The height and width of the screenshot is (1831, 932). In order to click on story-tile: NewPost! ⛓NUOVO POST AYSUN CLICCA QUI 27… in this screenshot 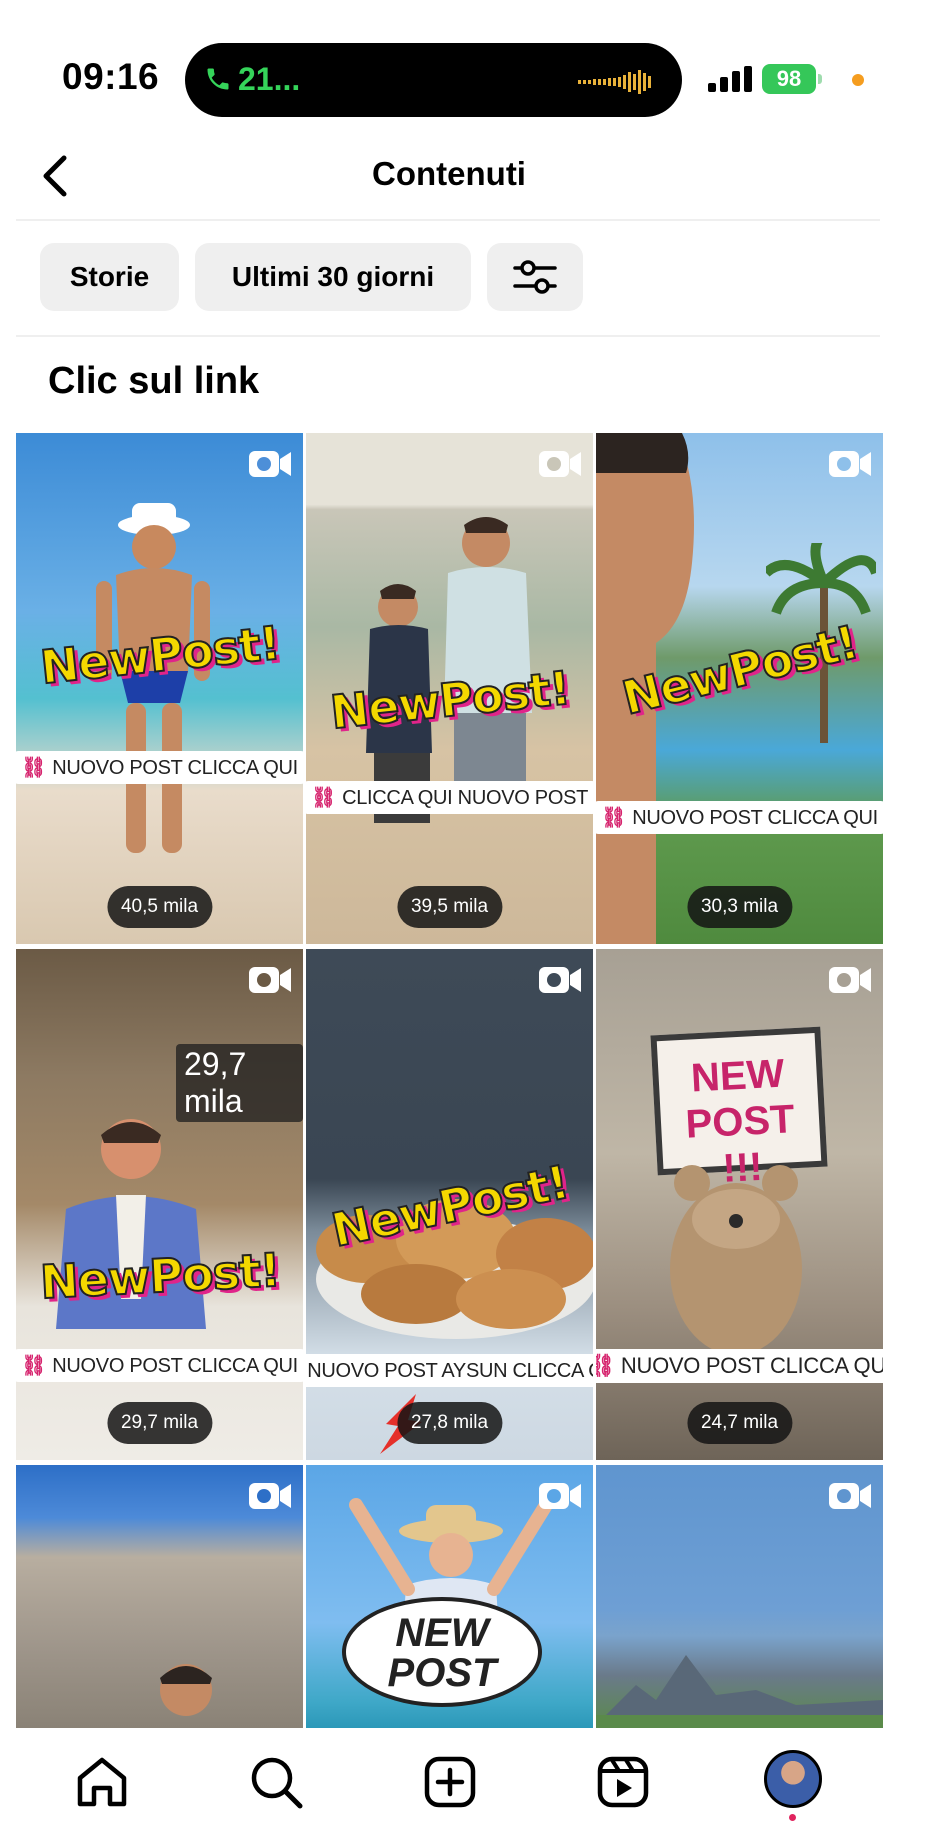, I will do `click(449, 1204)`.